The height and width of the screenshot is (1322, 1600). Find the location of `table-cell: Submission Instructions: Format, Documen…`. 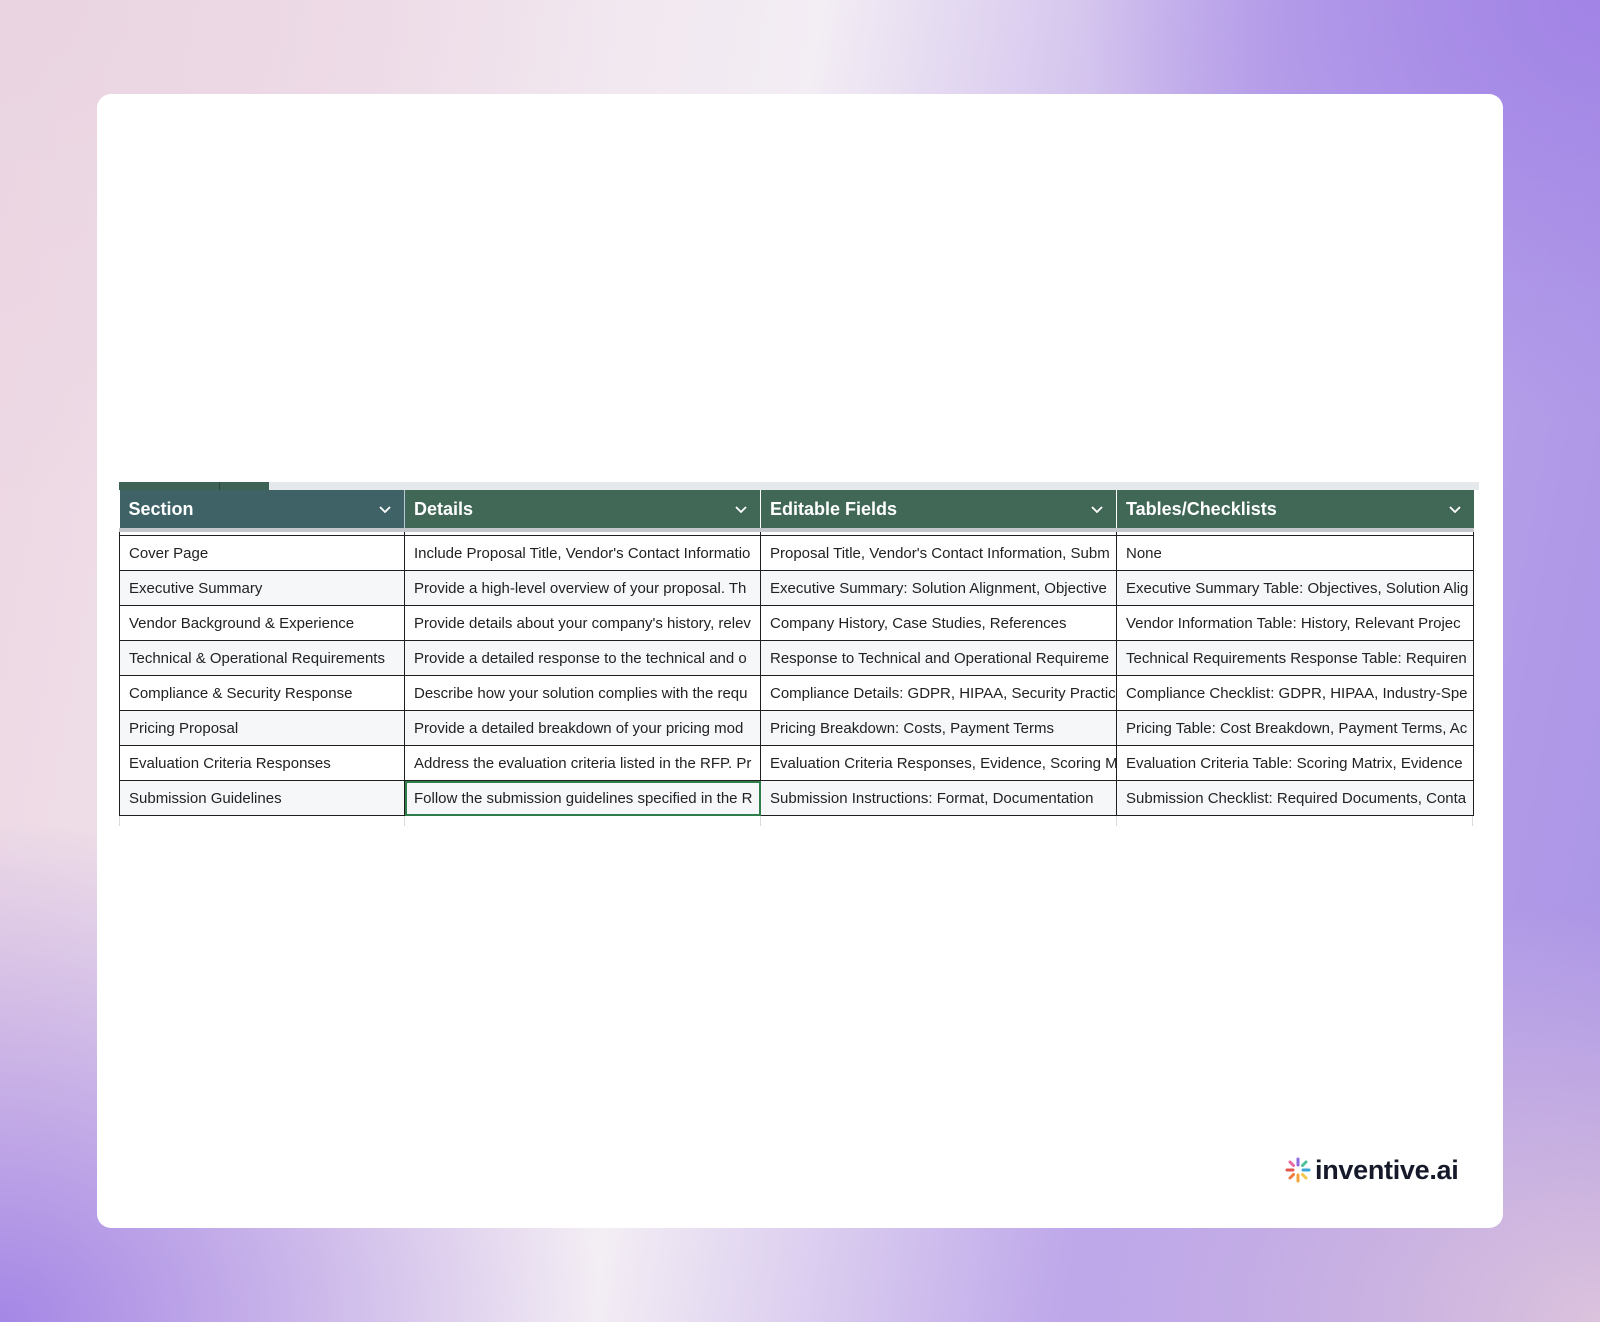

table-cell: Submission Instructions: Format, Documen… is located at coordinates (938, 798).